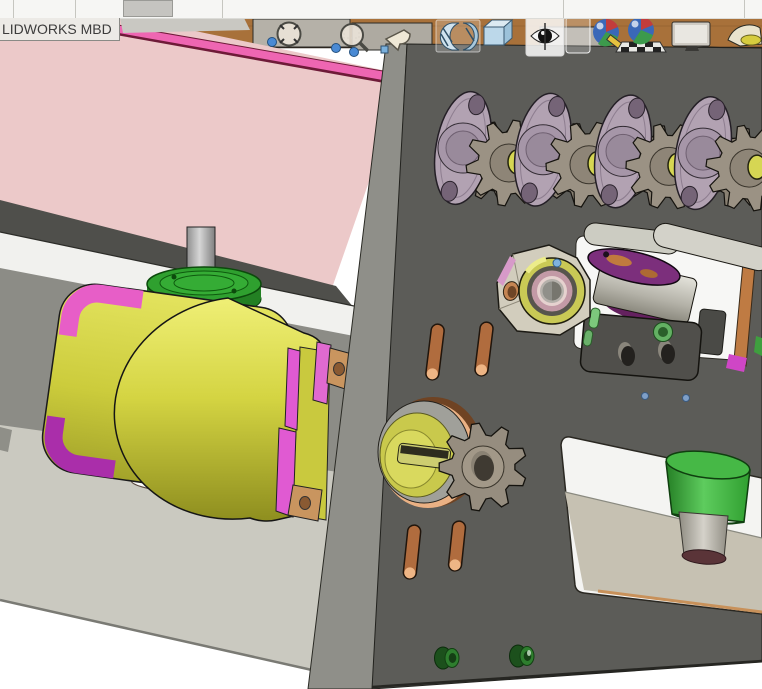  What do you see at coordinates (305, 503) in the screenshot?
I see `motor-mount-tab-bottom` at bounding box center [305, 503].